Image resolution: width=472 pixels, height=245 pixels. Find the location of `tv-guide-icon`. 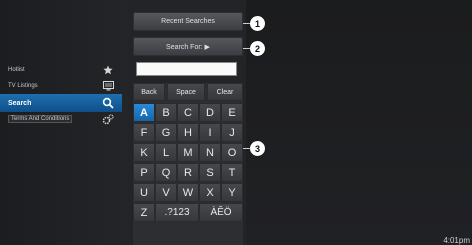

tv-guide-icon is located at coordinates (108, 86).